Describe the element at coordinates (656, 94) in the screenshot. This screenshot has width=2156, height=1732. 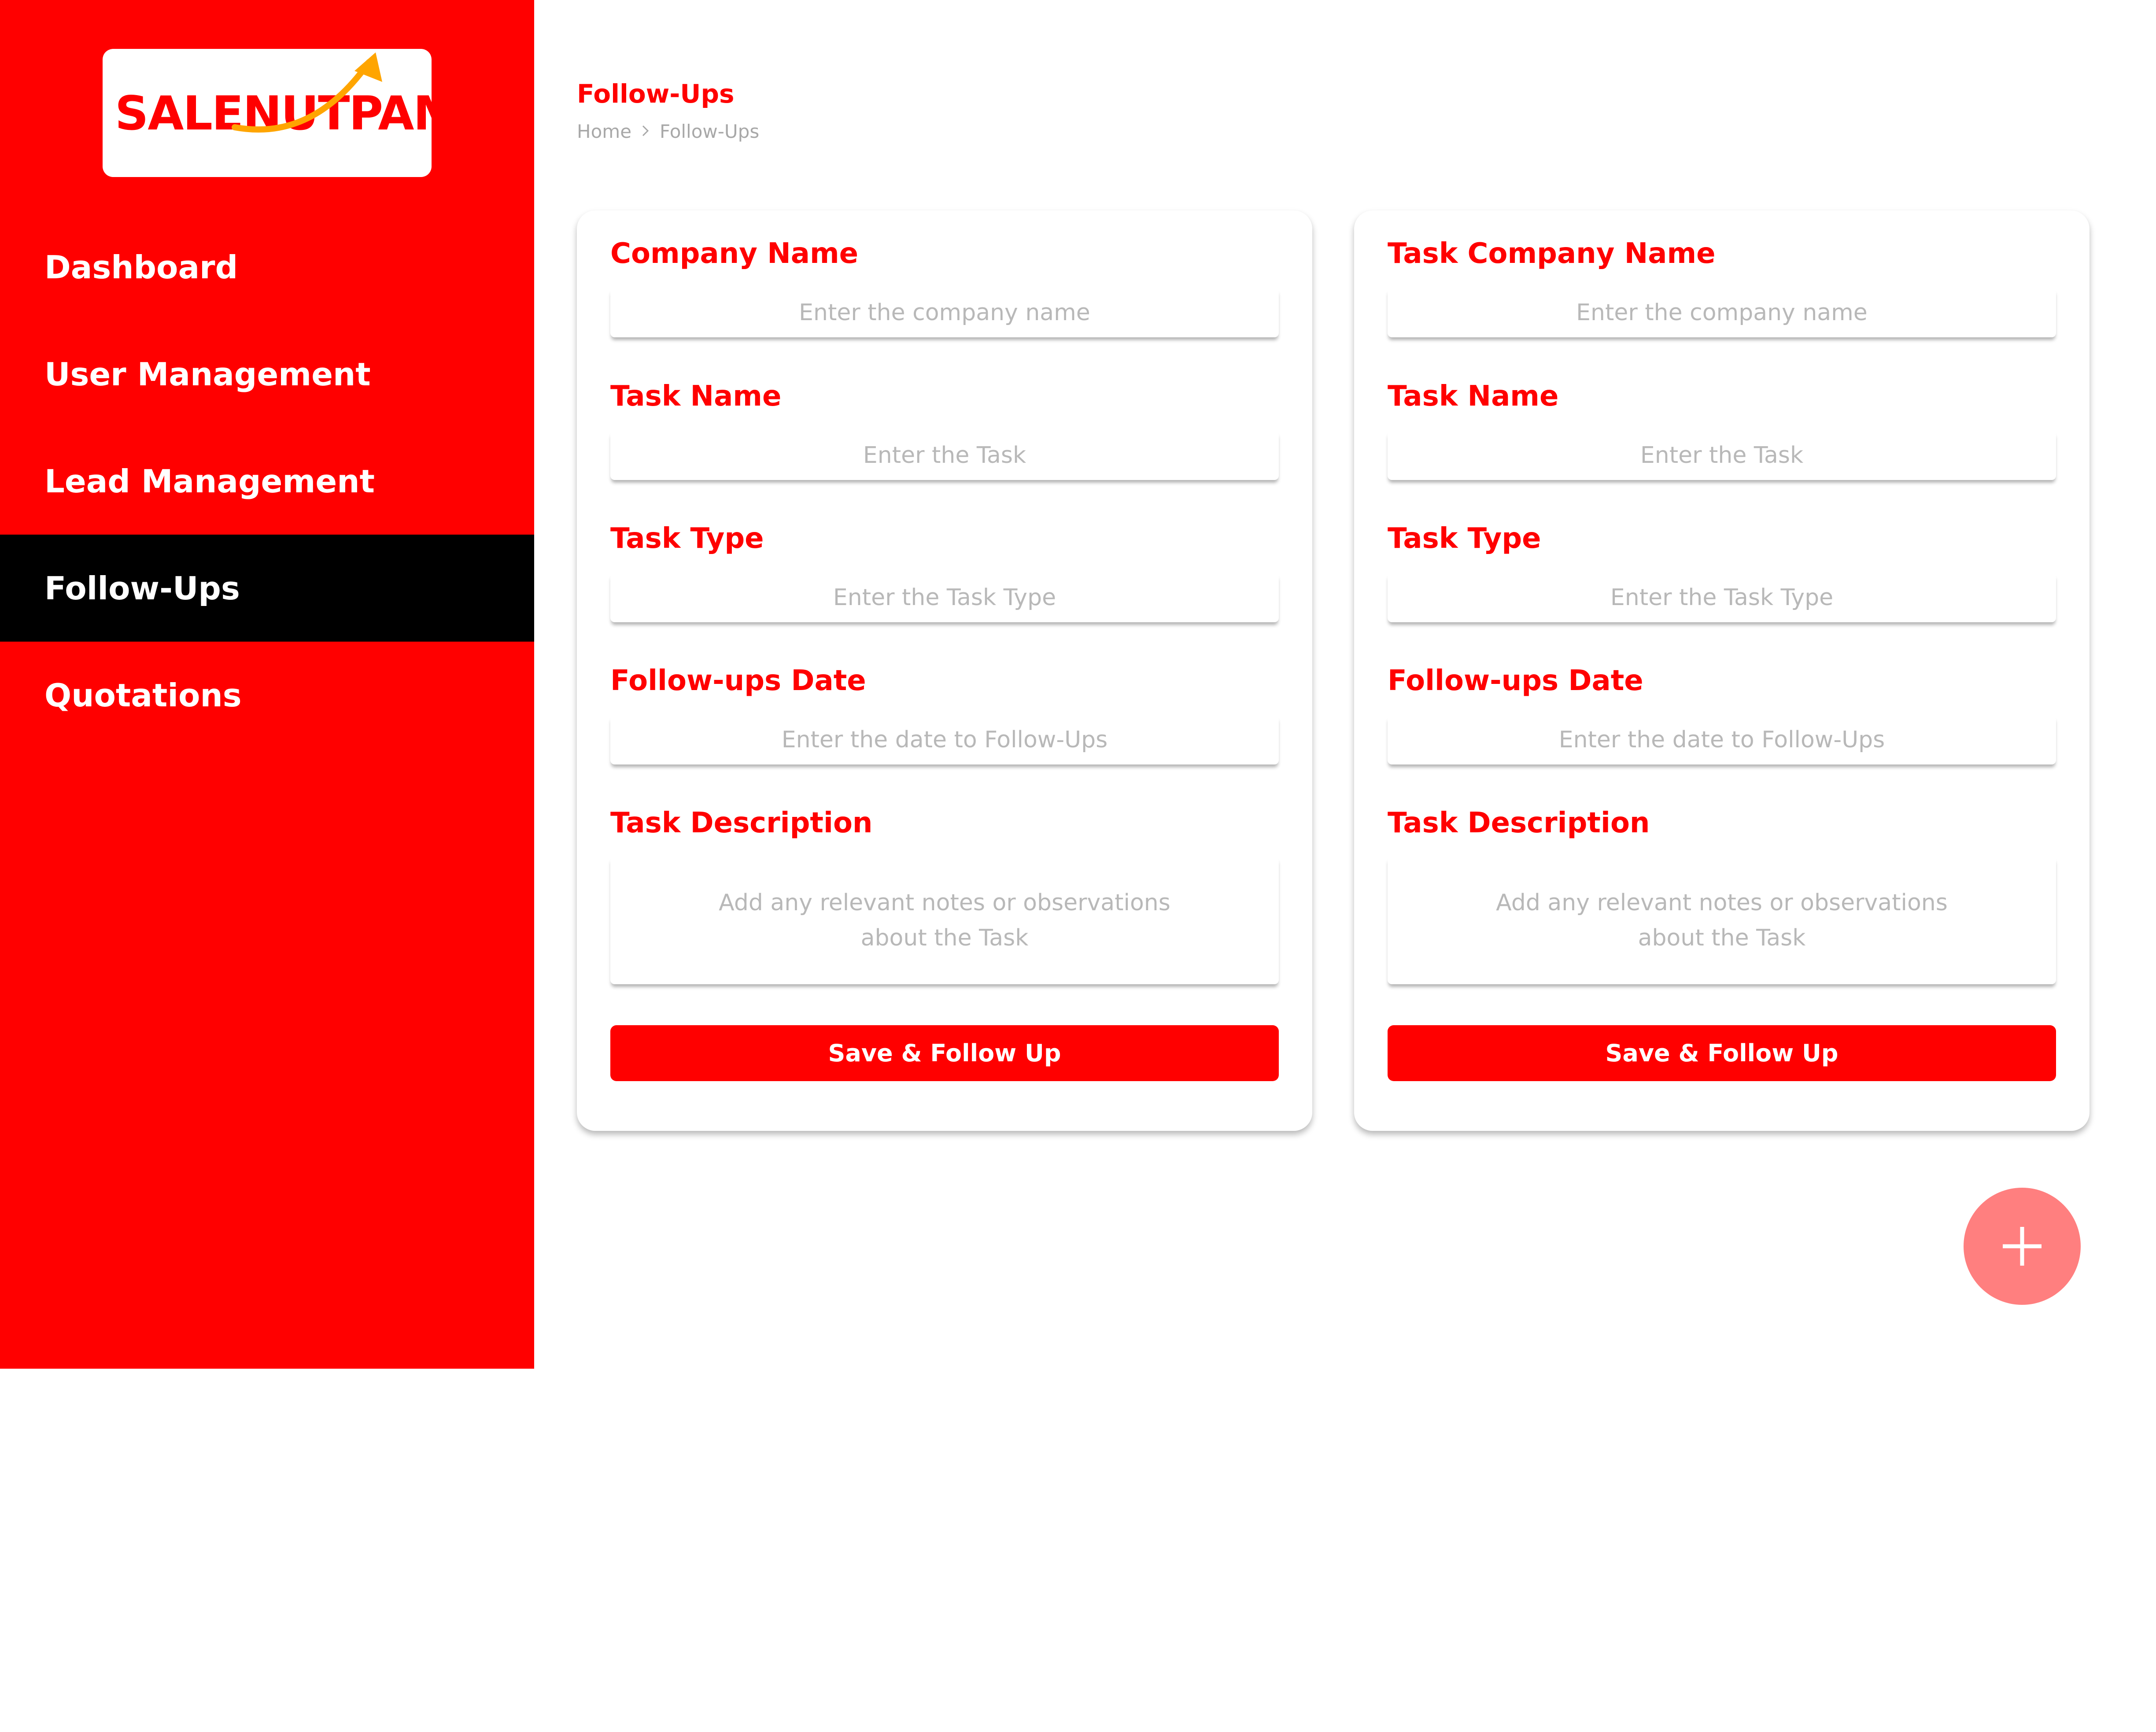
I see `page-title: Follow-Ups` at that location.